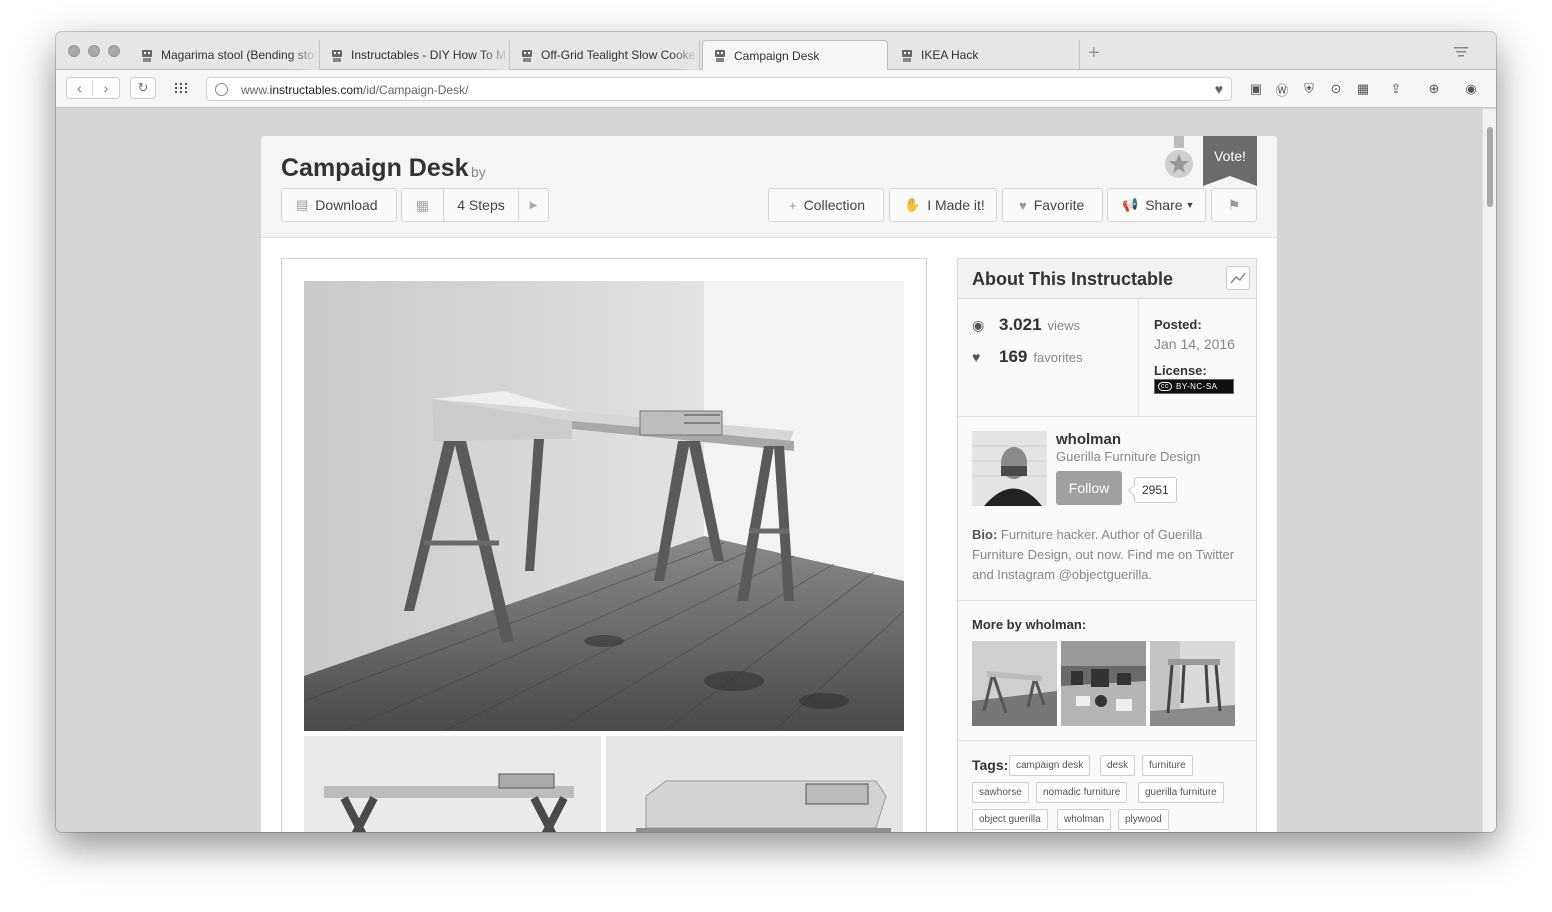 The width and height of the screenshot is (1552, 912). I want to click on back-forward-group: ‹ ›, so click(93, 88).